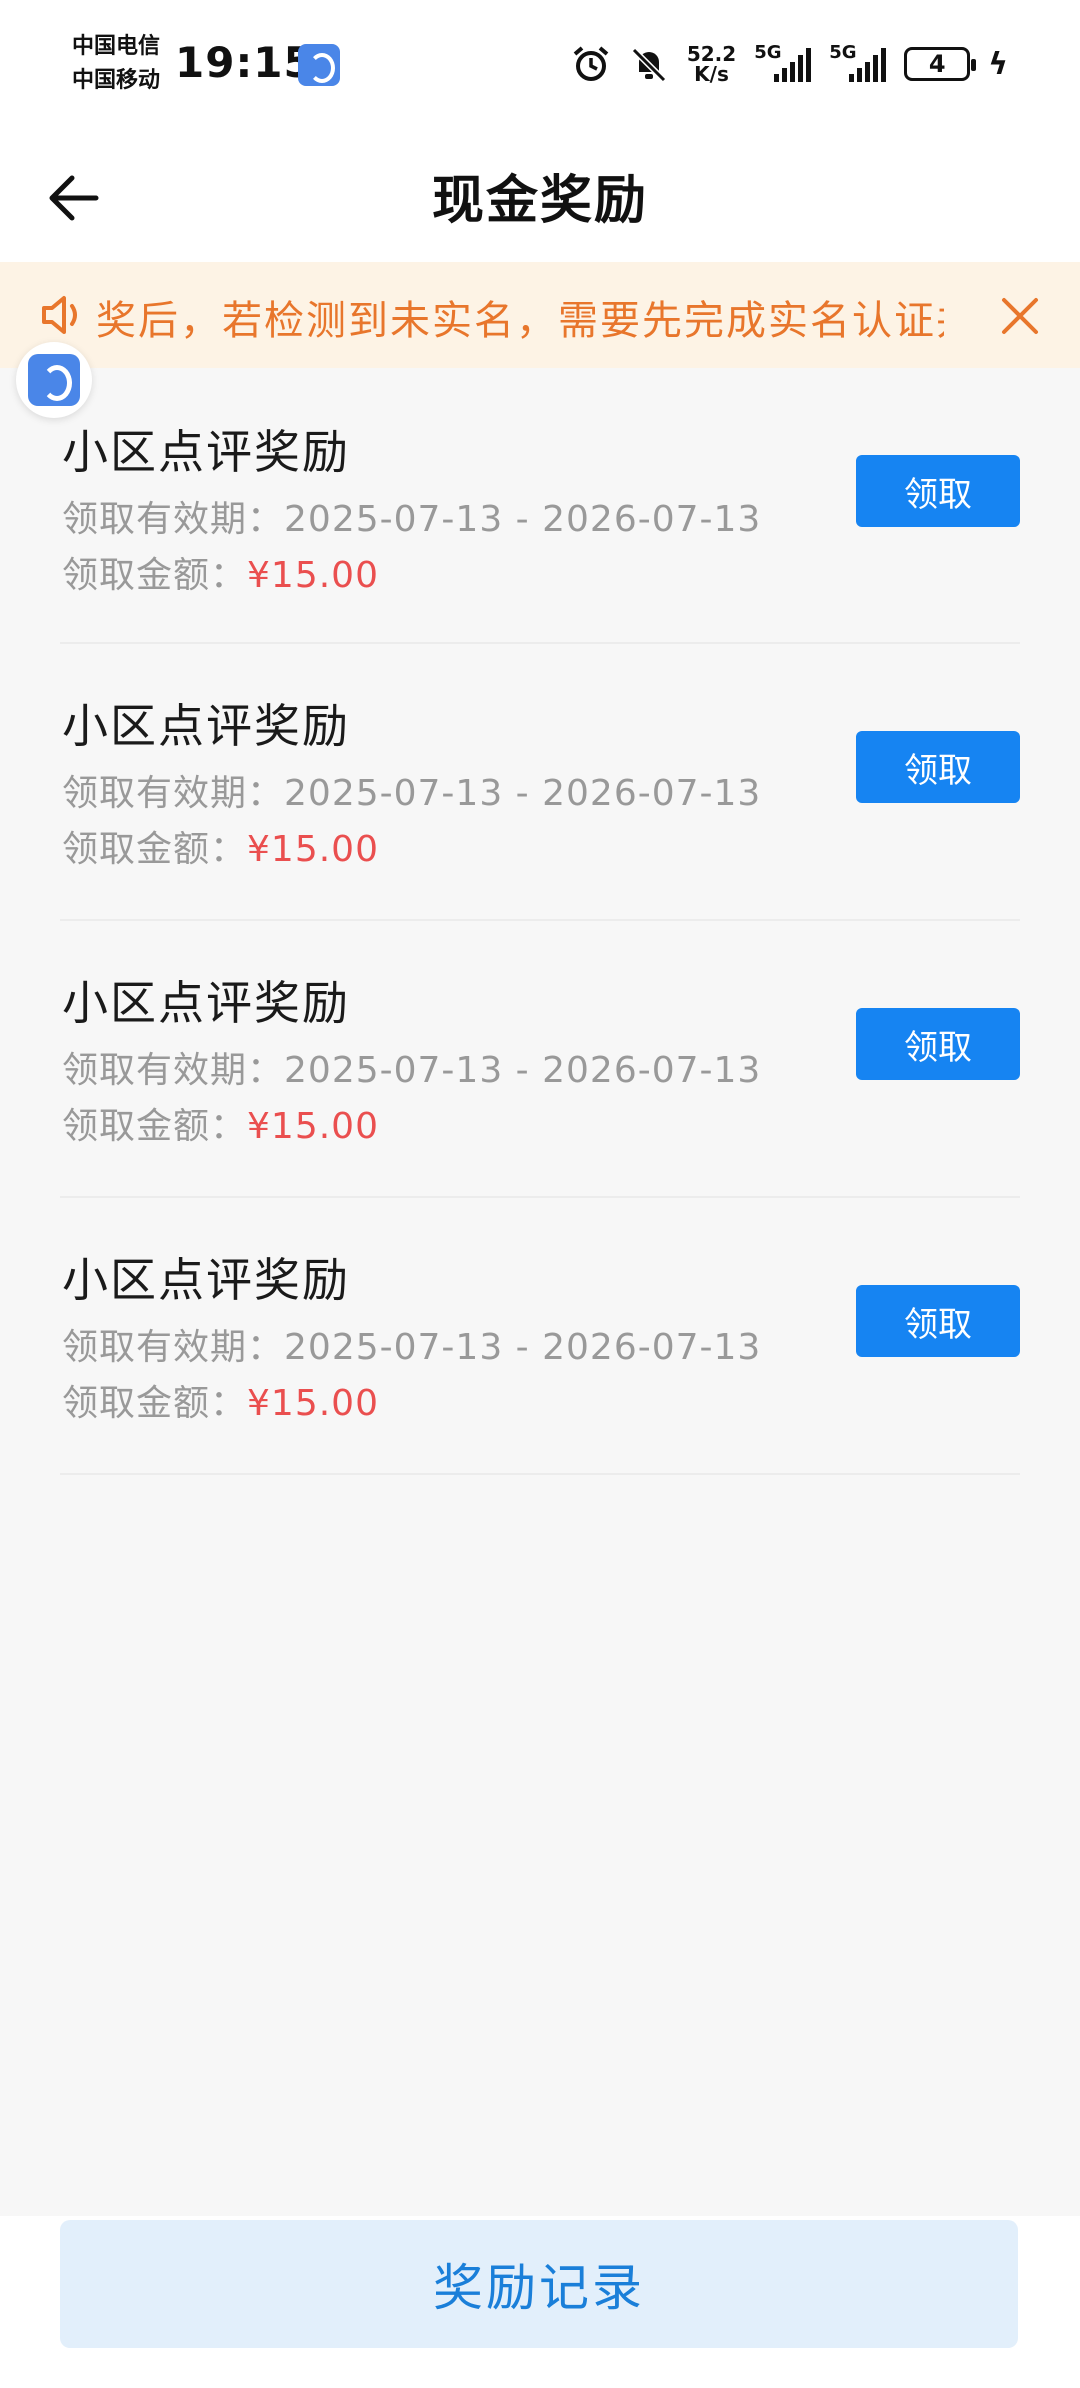 This screenshot has width=1080, height=2388. What do you see at coordinates (998, 64) in the screenshot?
I see `charging-icon: ϟ` at bounding box center [998, 64].